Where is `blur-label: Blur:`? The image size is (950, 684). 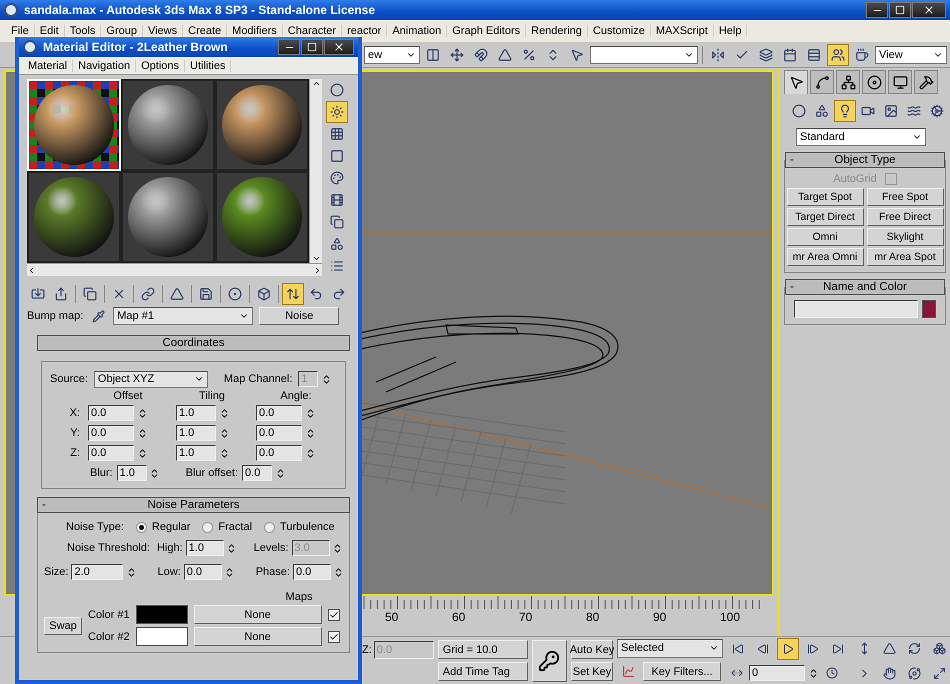 blur-label: Blur: is located at coordinates (101, 473).